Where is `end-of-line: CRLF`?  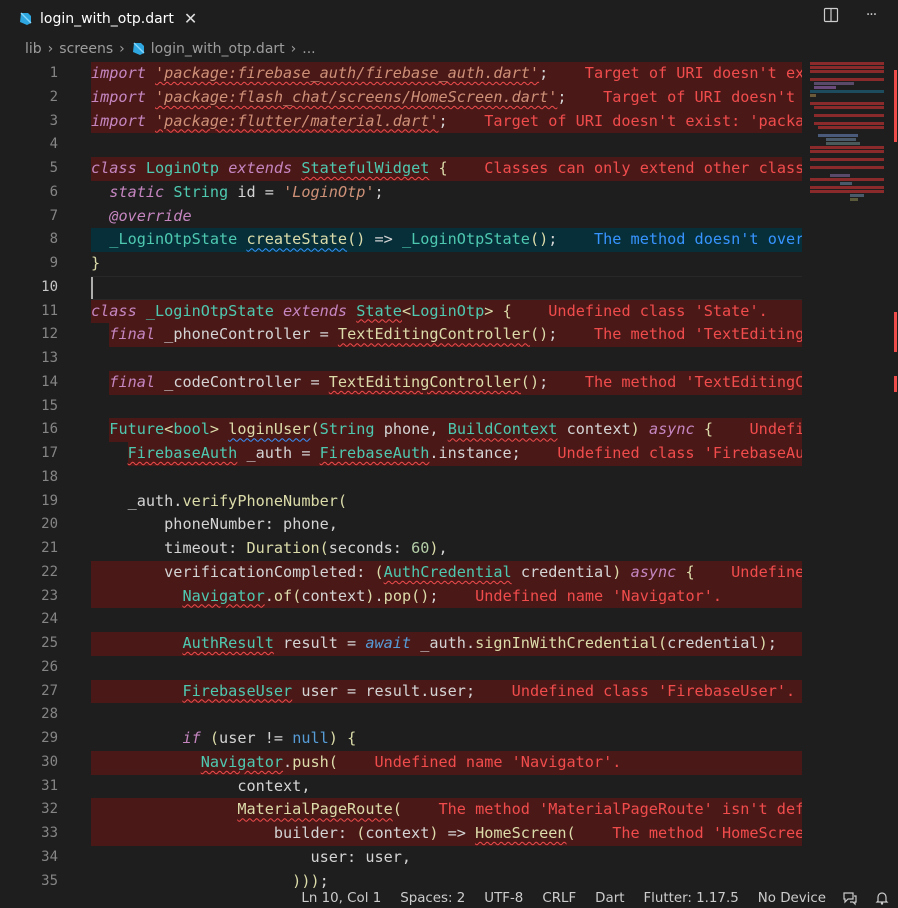
end-of-line: CRLF is located at coordinates (559, 898).